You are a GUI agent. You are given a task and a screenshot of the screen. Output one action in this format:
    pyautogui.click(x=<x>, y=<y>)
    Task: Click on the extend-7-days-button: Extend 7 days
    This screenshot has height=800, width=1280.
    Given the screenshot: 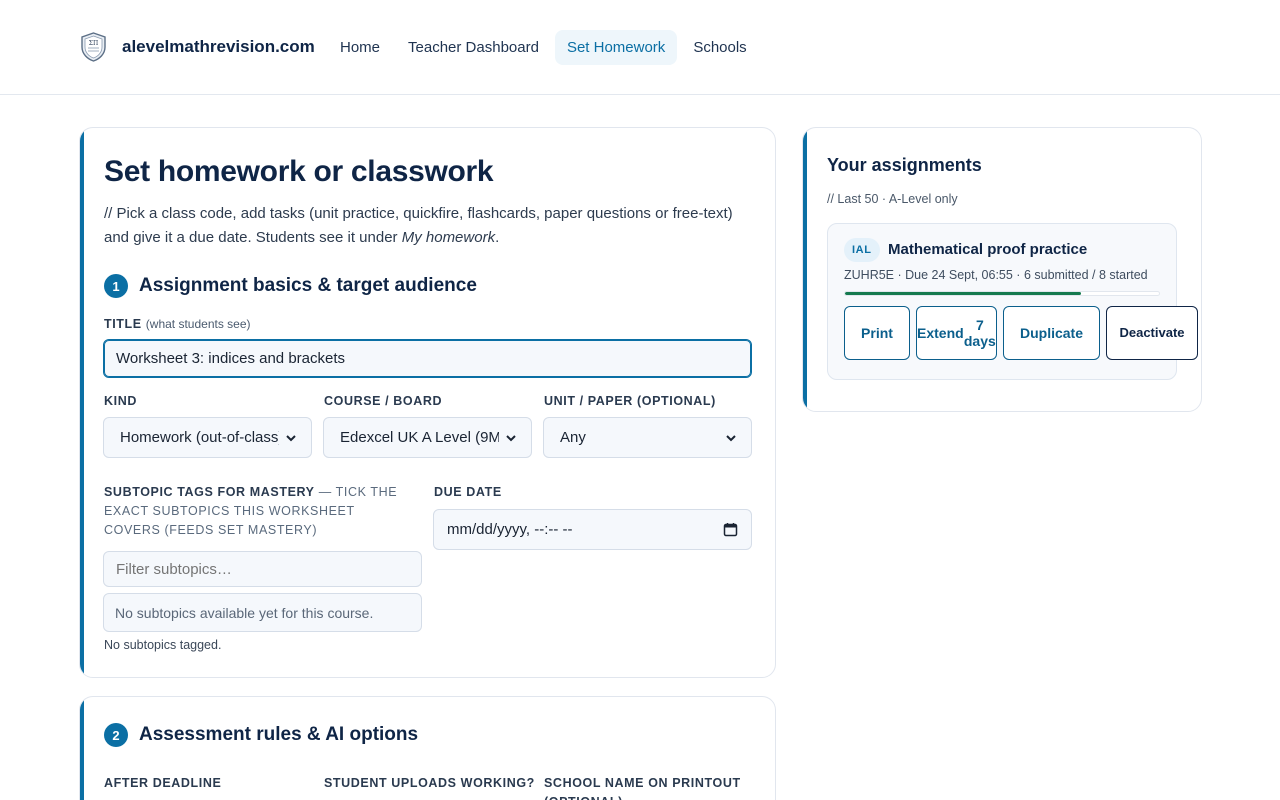 What is the action you would take?
    pyautogui.click(x=956, y=333)
    